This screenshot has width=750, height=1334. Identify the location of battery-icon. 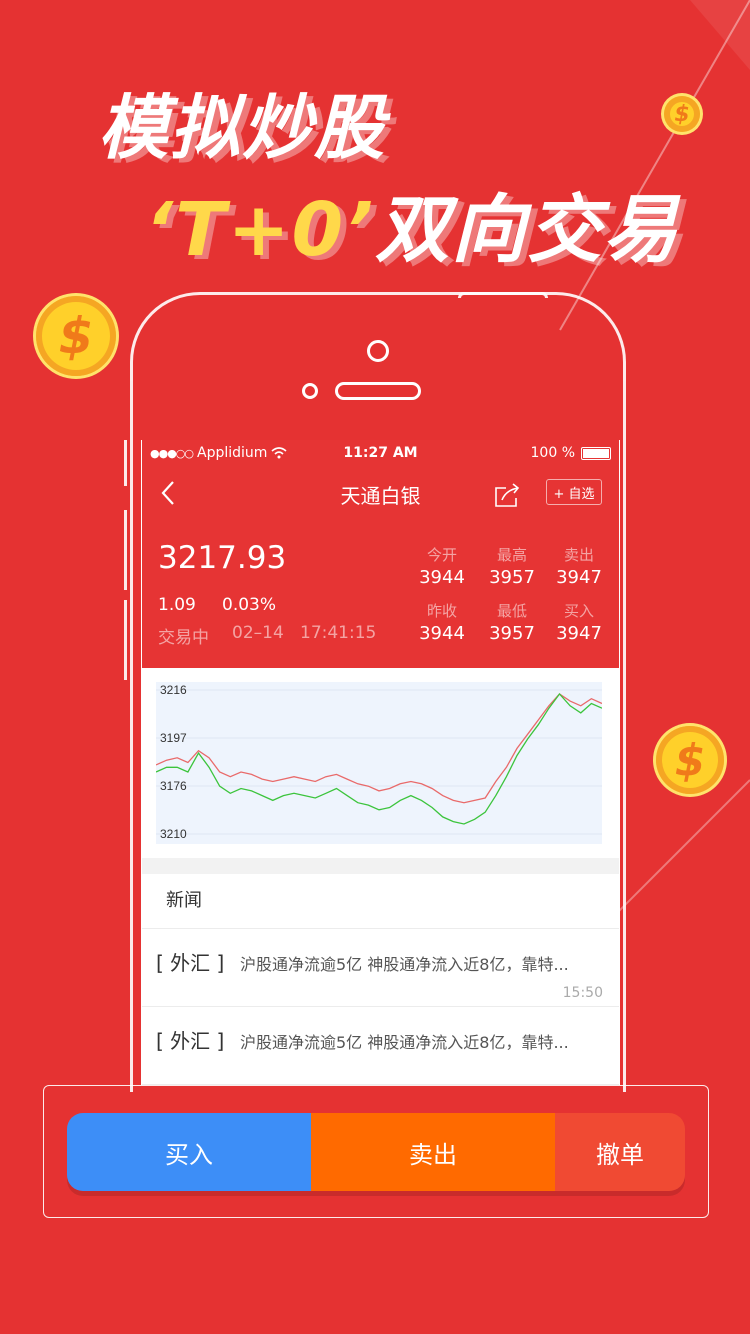
(596, 453).